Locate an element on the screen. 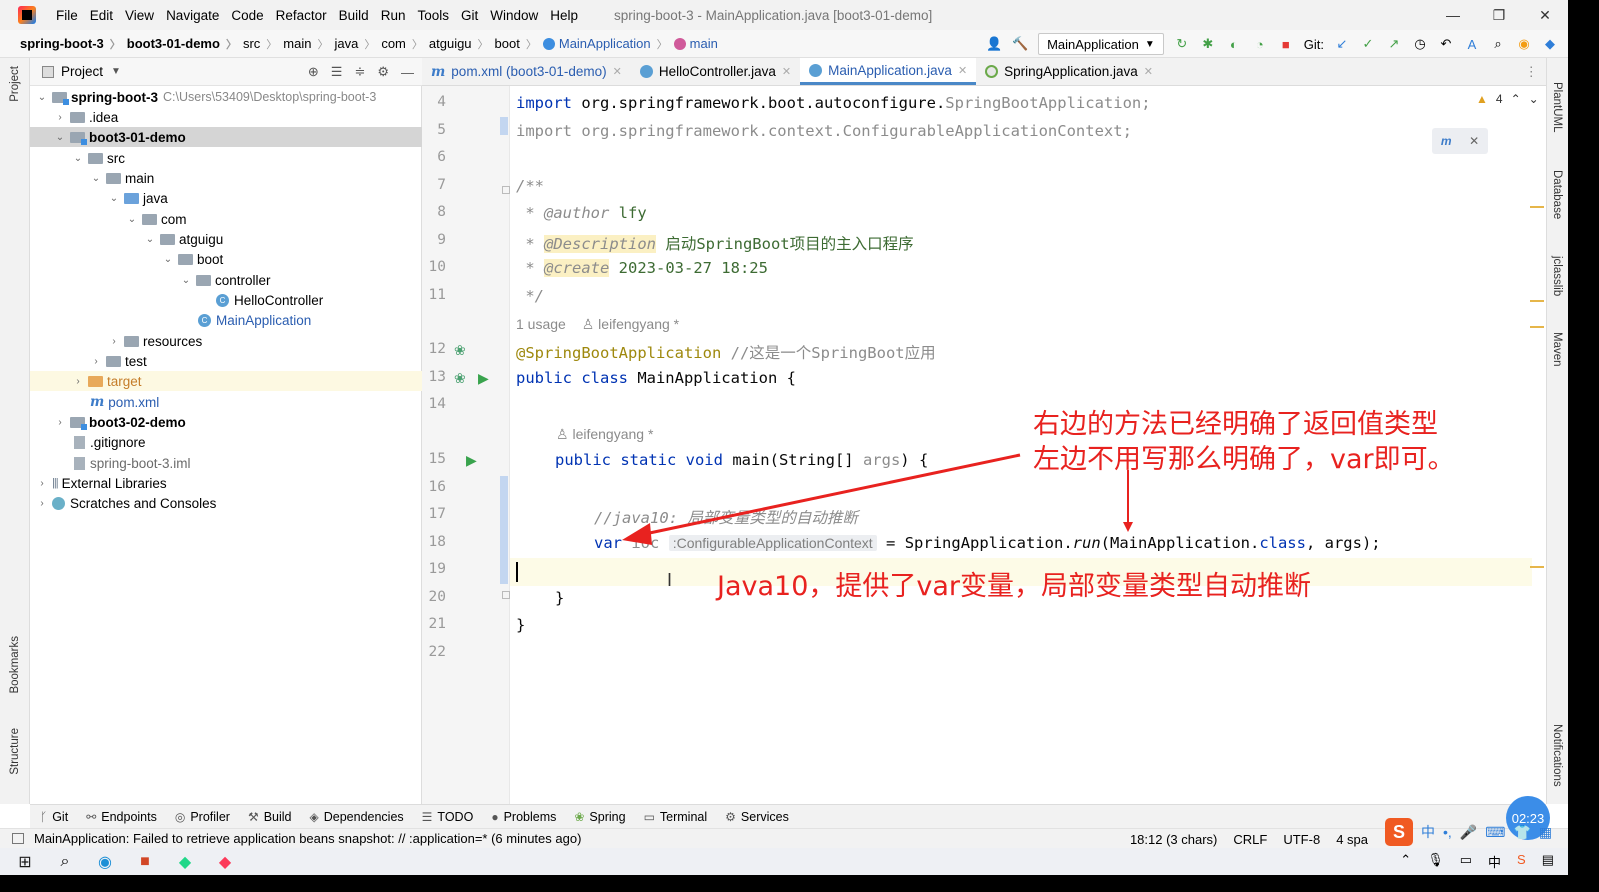 The image size is (1599, 892). maven-tool-tab: Maven is located at coordinates (1557, 349).